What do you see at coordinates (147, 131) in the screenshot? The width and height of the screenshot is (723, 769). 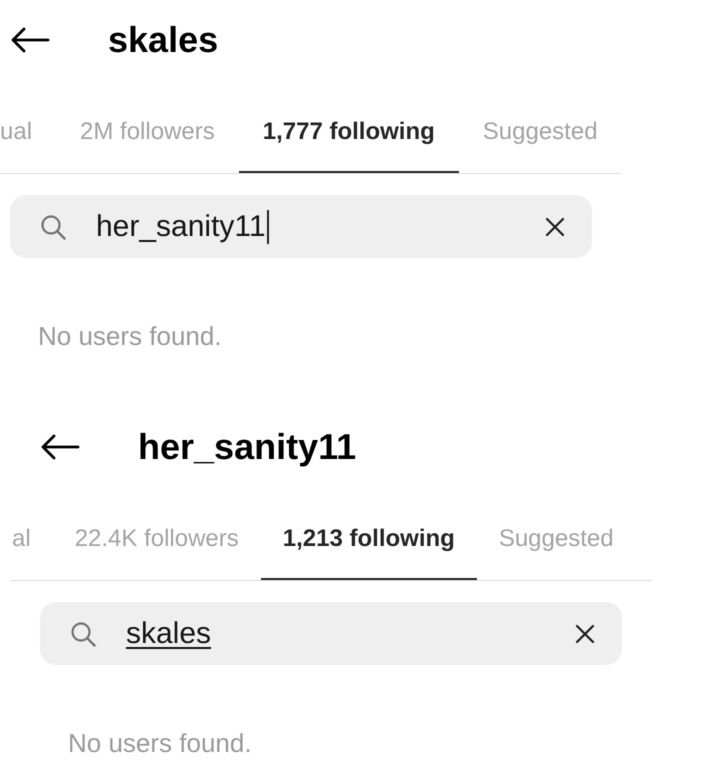 I see `tab: 2M followers` at bounding box center [147, 131].